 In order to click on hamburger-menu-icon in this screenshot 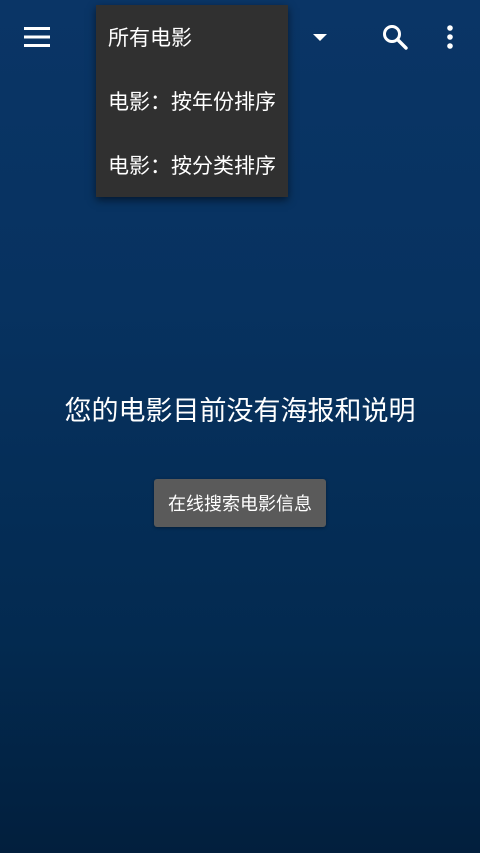, I will do `click(37, 37)`.